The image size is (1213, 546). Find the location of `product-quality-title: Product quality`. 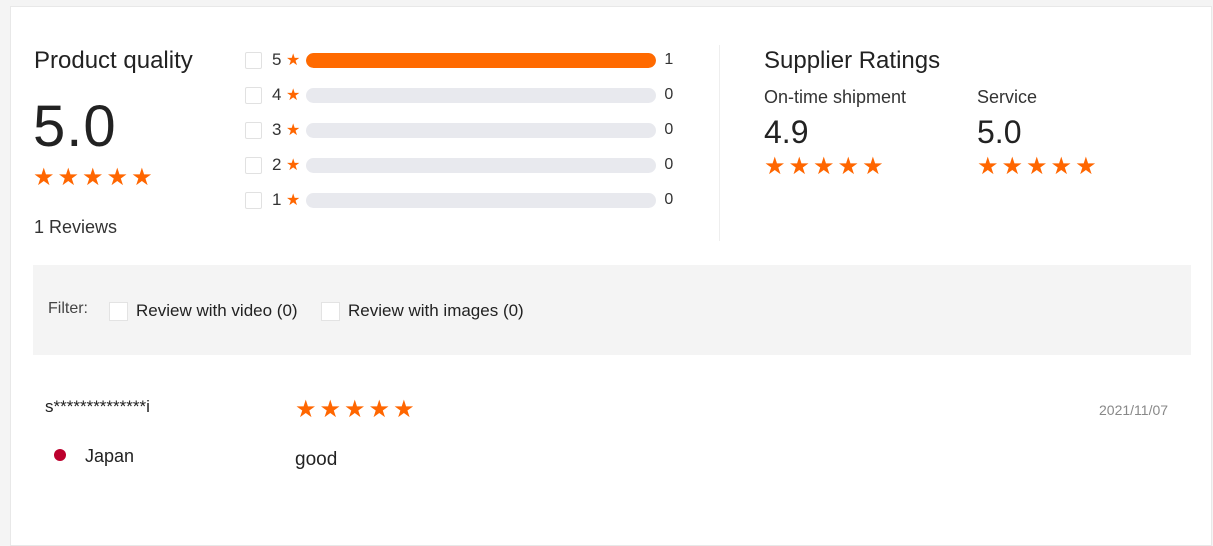

product-quality-title: Product quality is located at coordinates (113, 60).